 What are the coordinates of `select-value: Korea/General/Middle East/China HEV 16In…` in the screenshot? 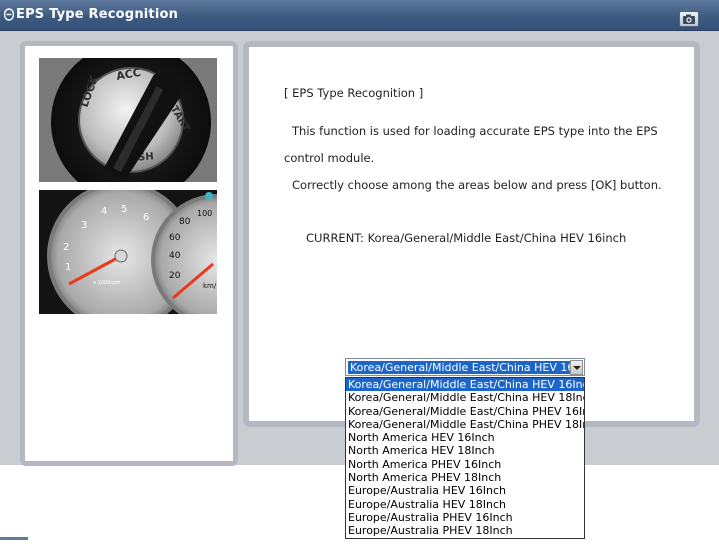 It's located at (460, 367).